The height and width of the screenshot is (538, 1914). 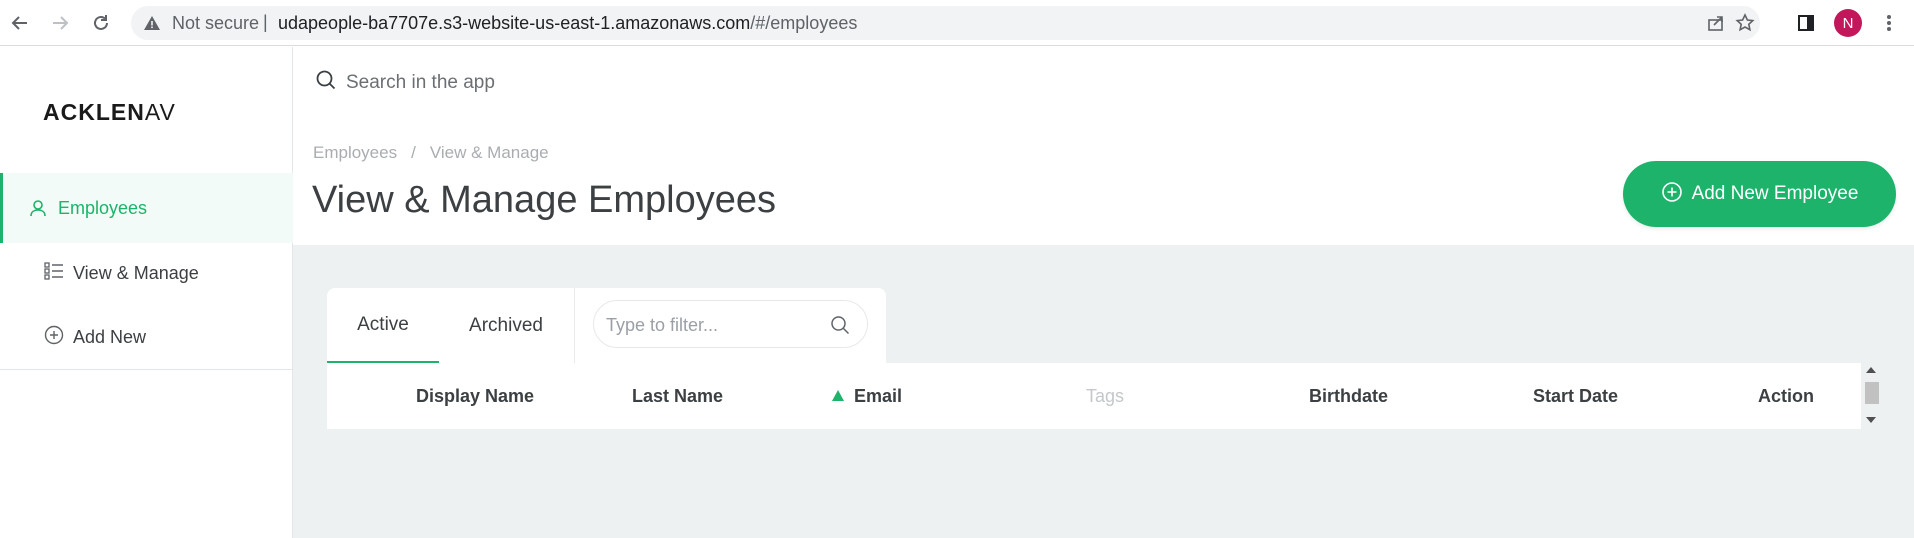 I want to click on more-menu-icon, so click(x=1889, y=23).